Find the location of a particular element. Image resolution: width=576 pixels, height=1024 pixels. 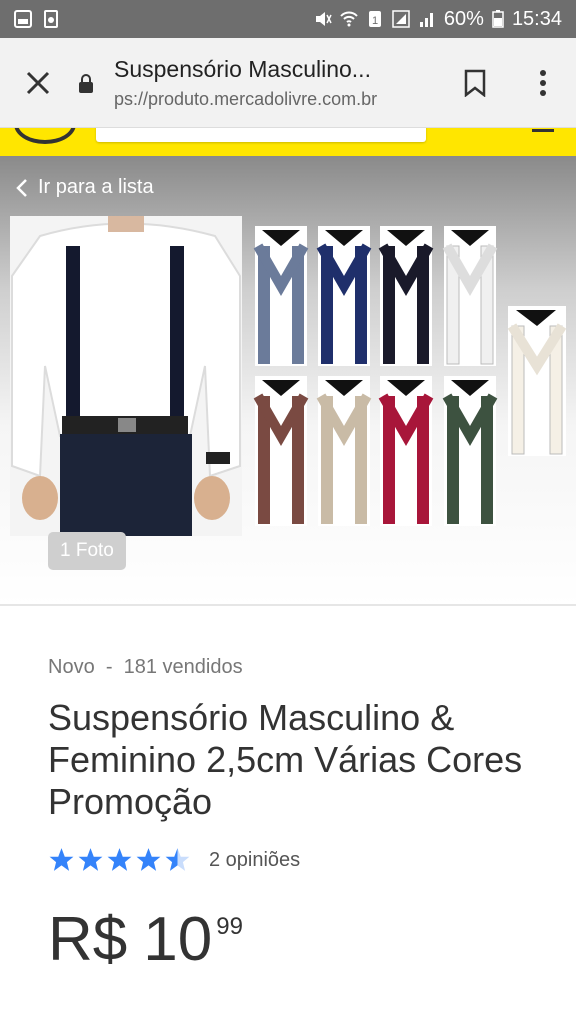

signal-icon is located at coordinates (426, 20).